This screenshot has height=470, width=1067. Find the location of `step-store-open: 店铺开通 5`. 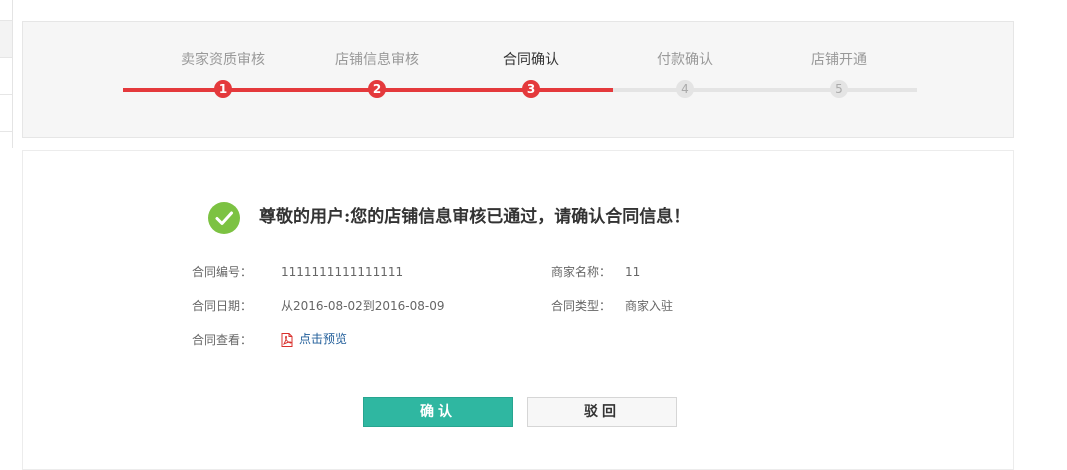

step-store-open: 店铺开通 5 is located at coordinates (839, 74).